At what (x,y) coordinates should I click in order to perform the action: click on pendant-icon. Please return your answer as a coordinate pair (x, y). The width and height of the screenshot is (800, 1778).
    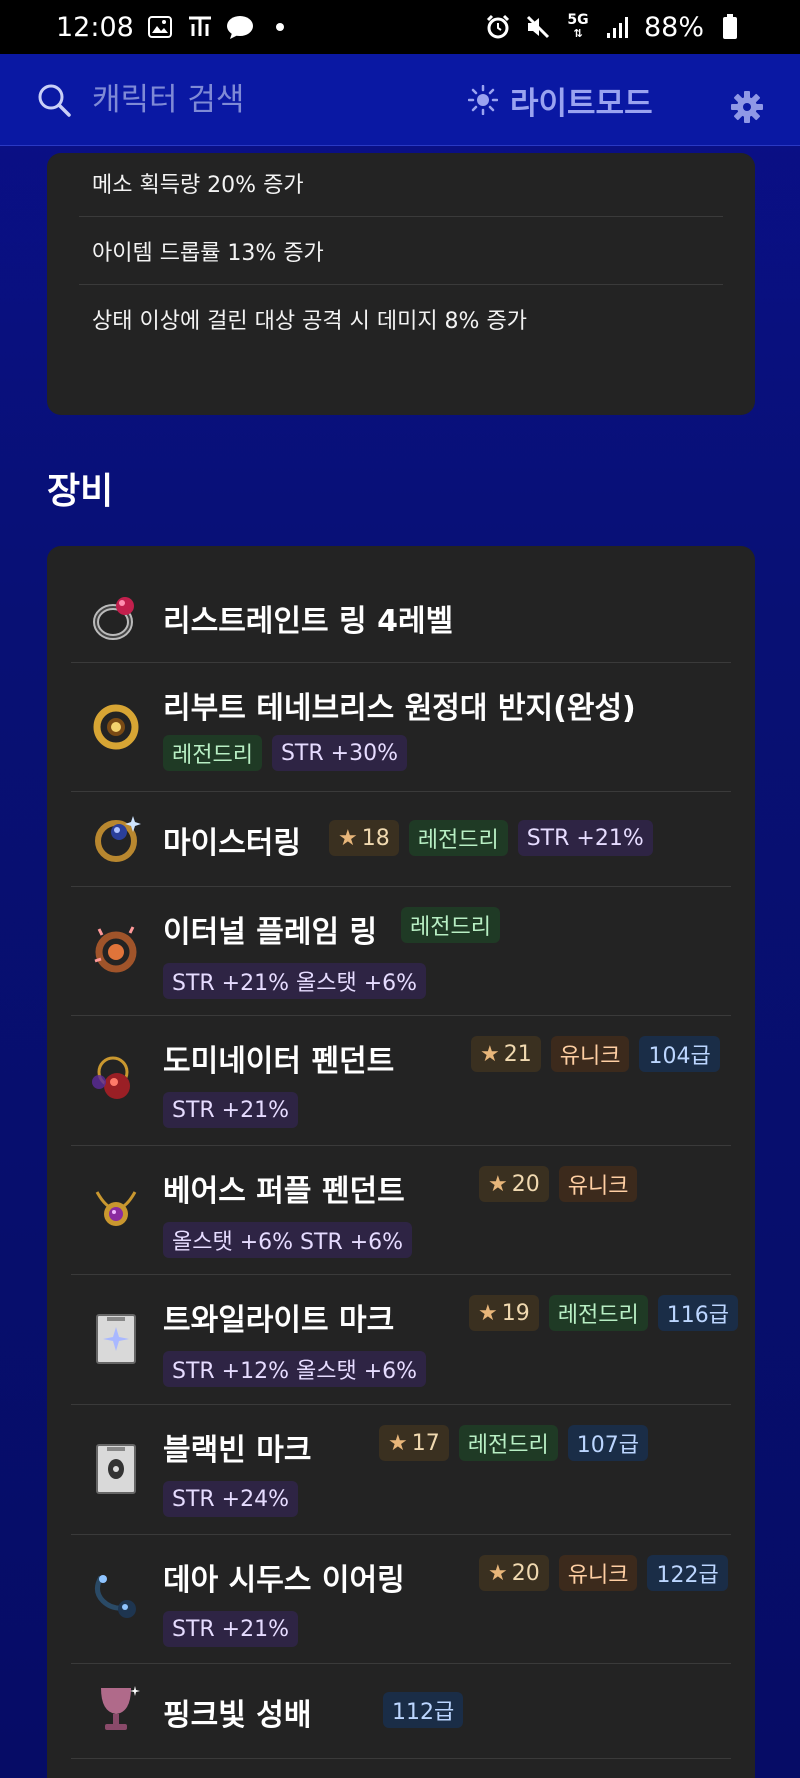
    Looking at the image, I should click on (111, 1077).